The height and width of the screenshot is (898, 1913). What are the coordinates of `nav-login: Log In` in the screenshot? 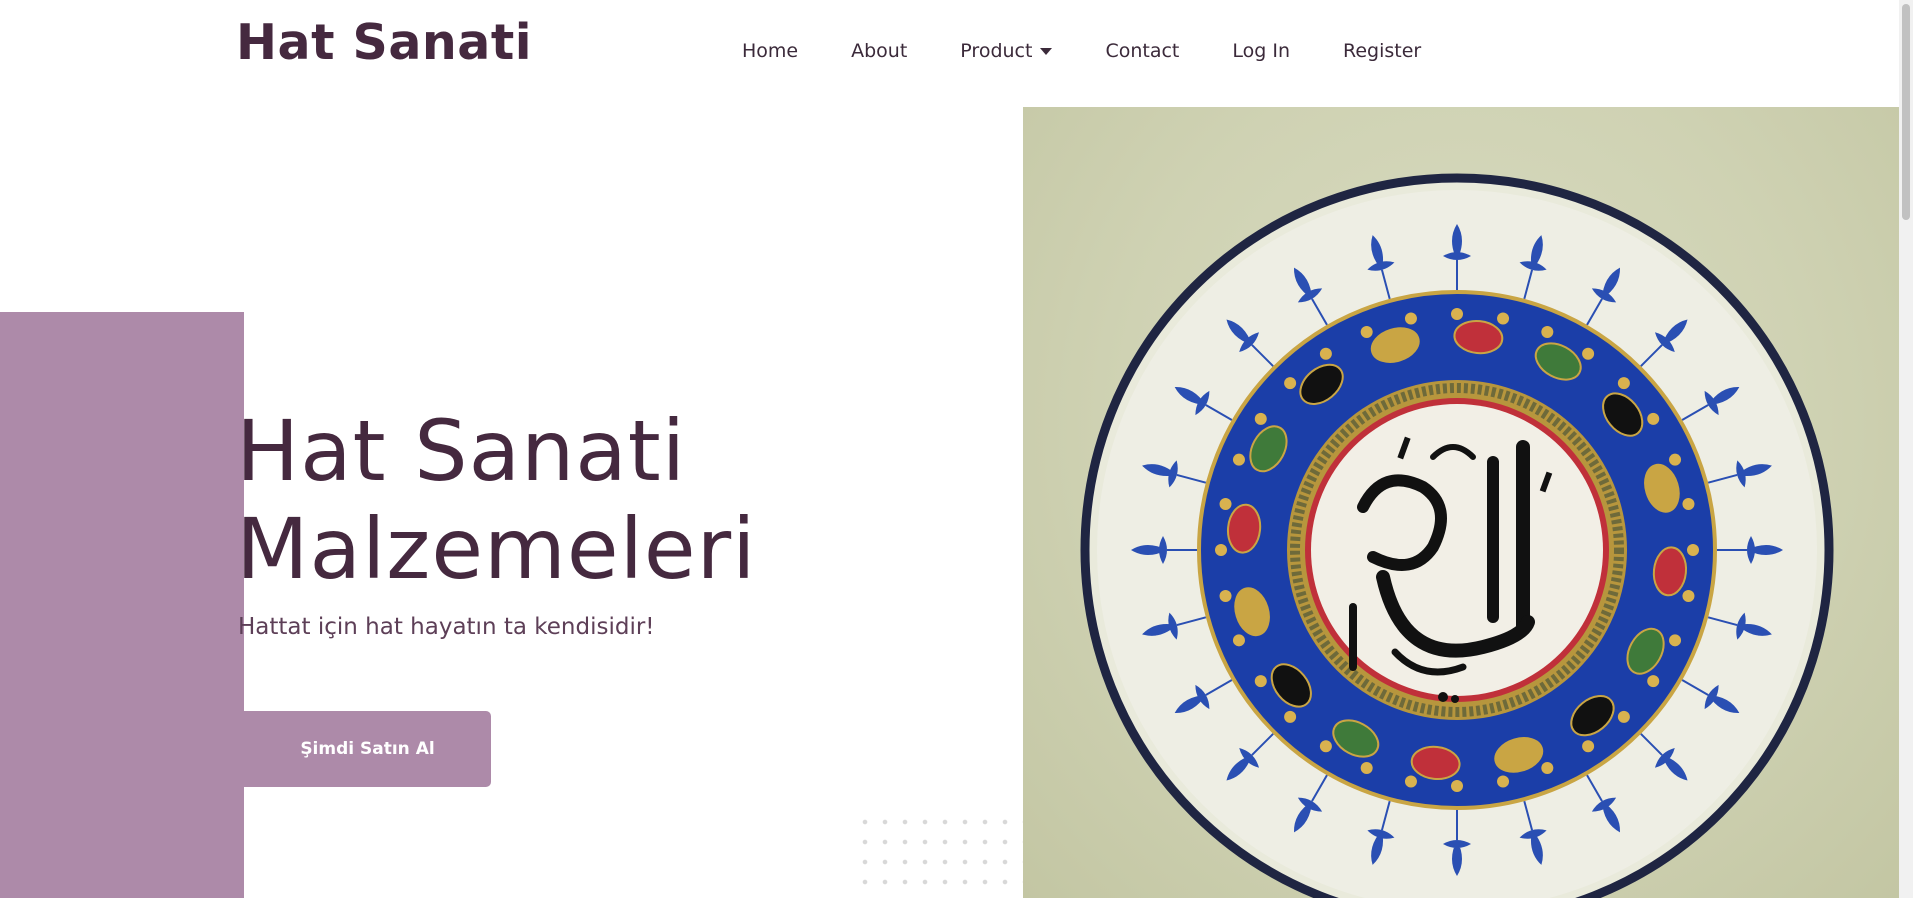 It's located at (1261, 51).